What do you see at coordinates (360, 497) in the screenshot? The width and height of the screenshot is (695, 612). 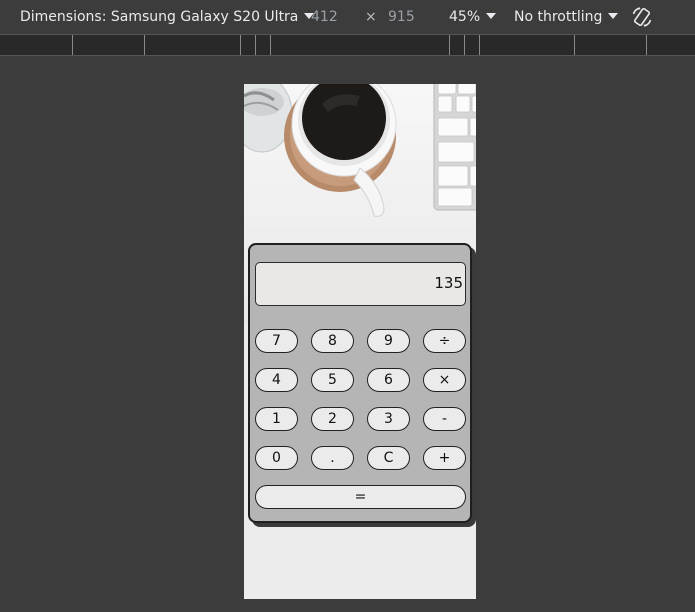 I see `key-equals: =` at bounding box center [360, 497].